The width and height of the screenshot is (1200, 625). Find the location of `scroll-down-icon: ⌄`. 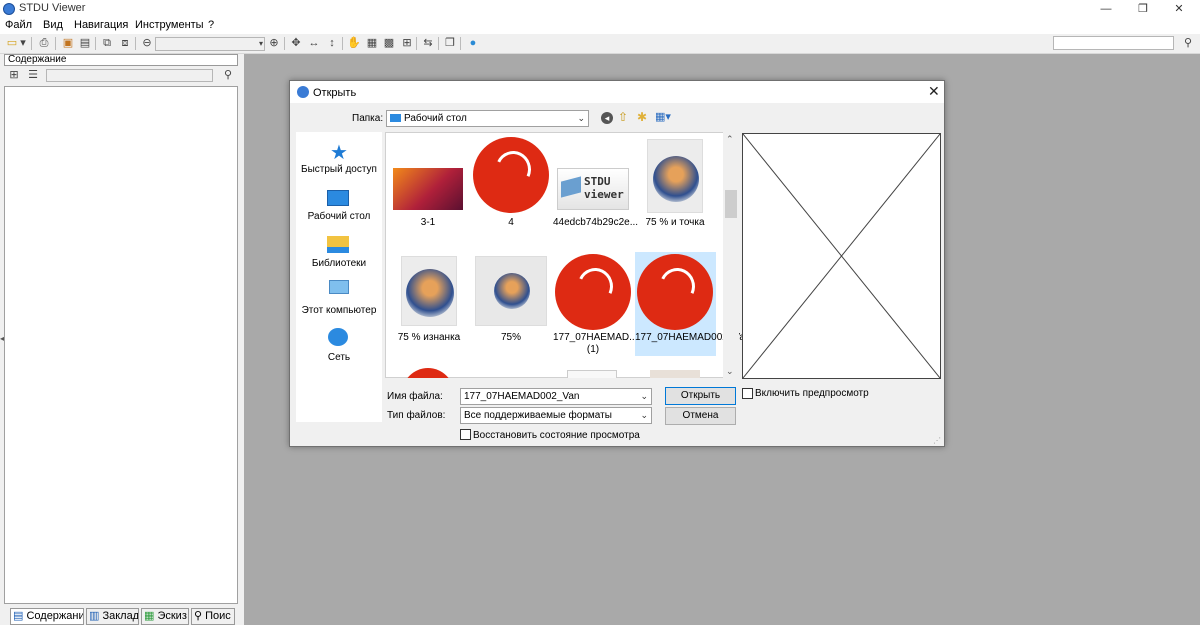

scroll-down-icon: ⌄ is located at coordinates (730, 371).